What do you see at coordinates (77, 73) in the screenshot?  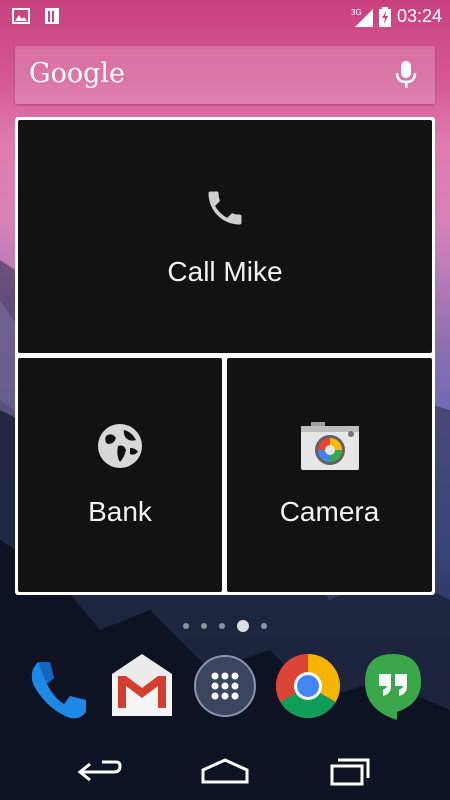 I see `google-logo: Google` at bounding box center [77, 73].